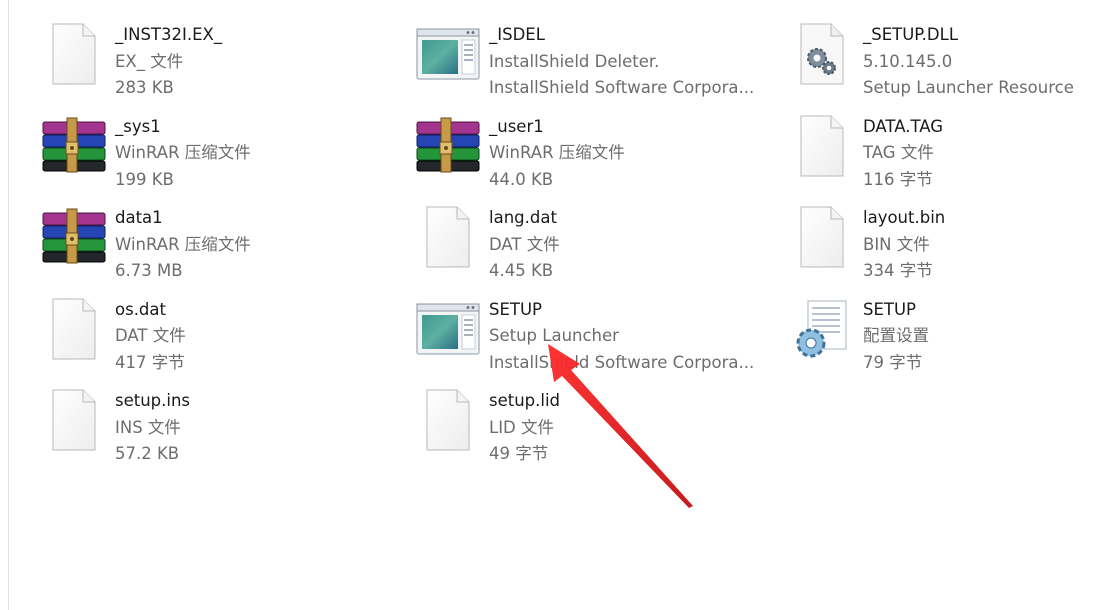 The width and height of the screenshot is (1105, 610). Describe the element at coordinates (898, 152) in the screenshot. I see `file-type: TAG 文件` at that location.